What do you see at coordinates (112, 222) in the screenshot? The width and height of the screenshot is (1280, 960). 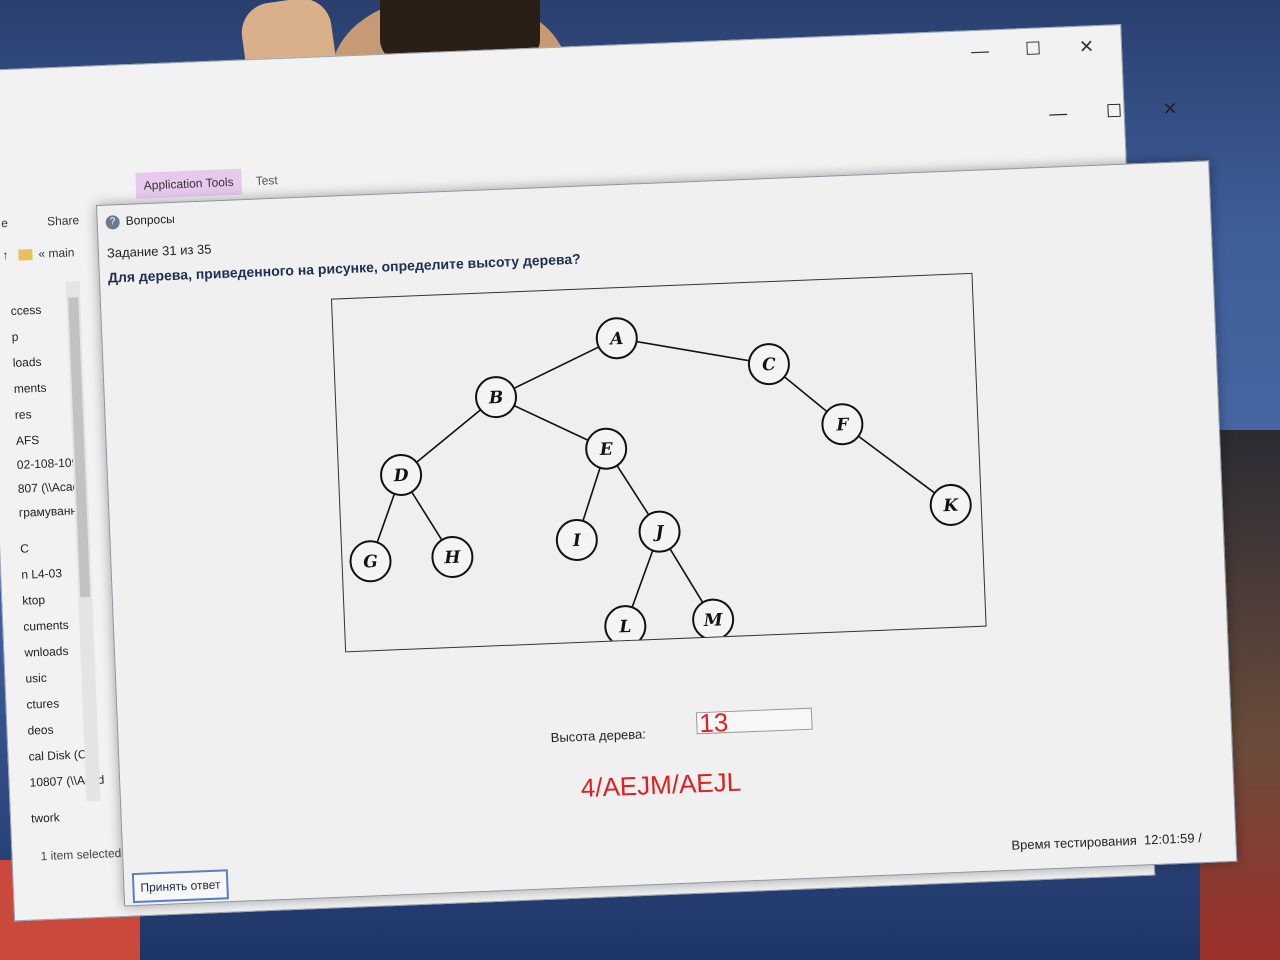 I see `question-icon: ?` at bounding box center [112, 222].